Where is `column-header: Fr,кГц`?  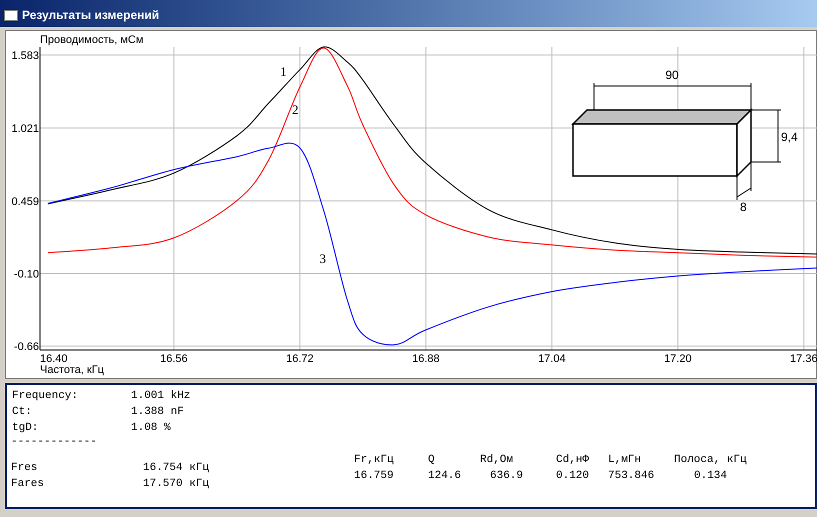 column-header: Fr,кГц is located at coordinates (374, 460).